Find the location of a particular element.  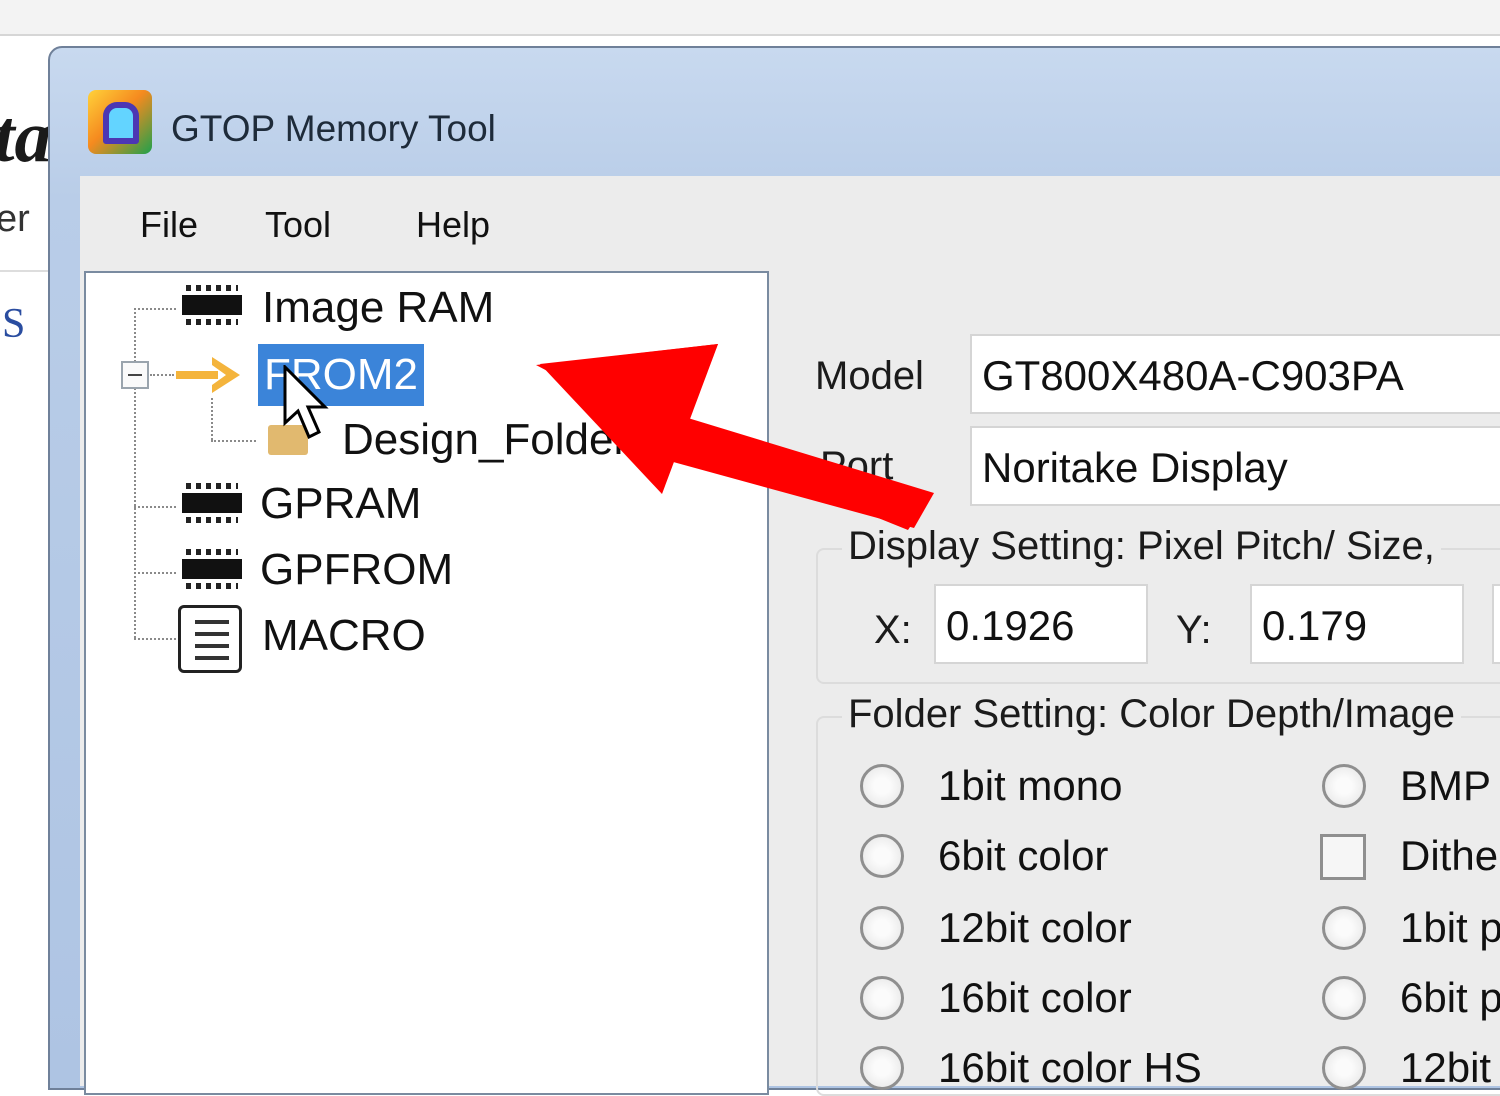

tree-item-gpram: GPRAM is located at coordinates (340, 504).